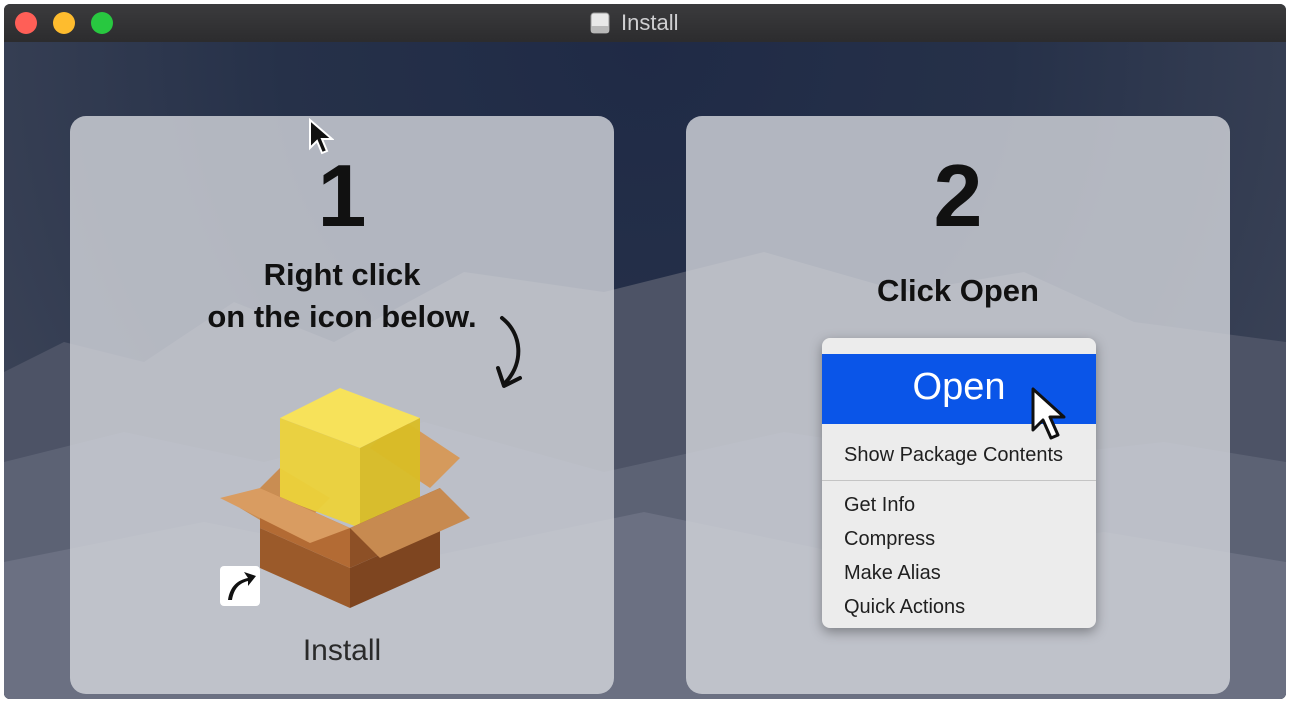  What do you see at coordinates (904, 607) in the screenshot?
I see `menu-item-quick-actions: Quick Actions` at bounding box center [904, 607].